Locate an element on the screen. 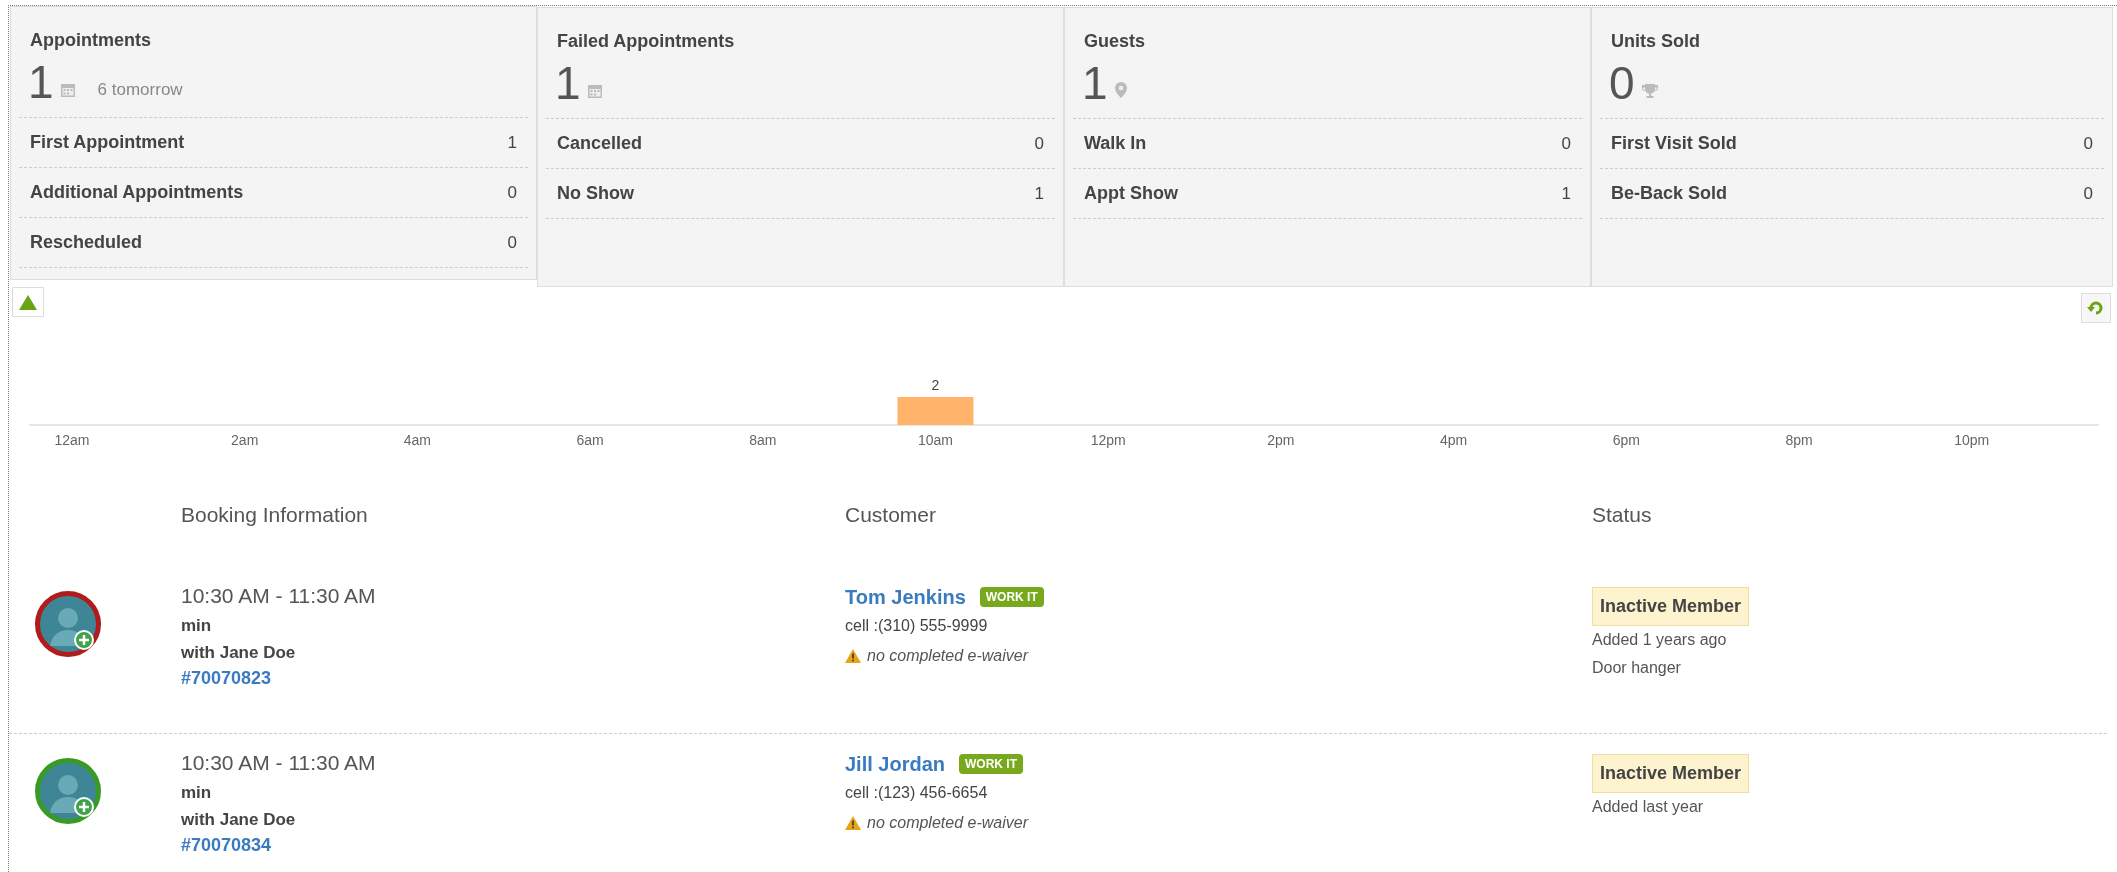  axis-label: 10am is located at coordinates (935, 440).